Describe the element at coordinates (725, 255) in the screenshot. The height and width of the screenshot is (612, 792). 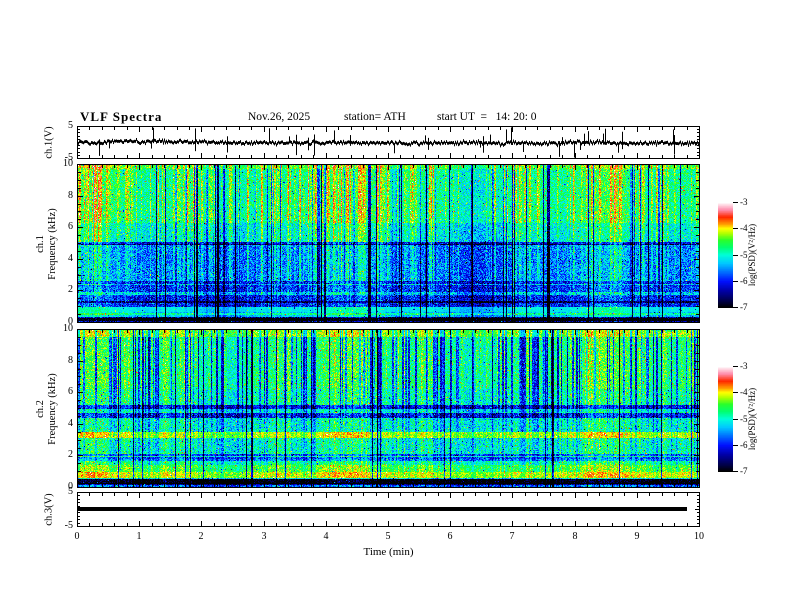
I see `colorbar-ch1` at that location.